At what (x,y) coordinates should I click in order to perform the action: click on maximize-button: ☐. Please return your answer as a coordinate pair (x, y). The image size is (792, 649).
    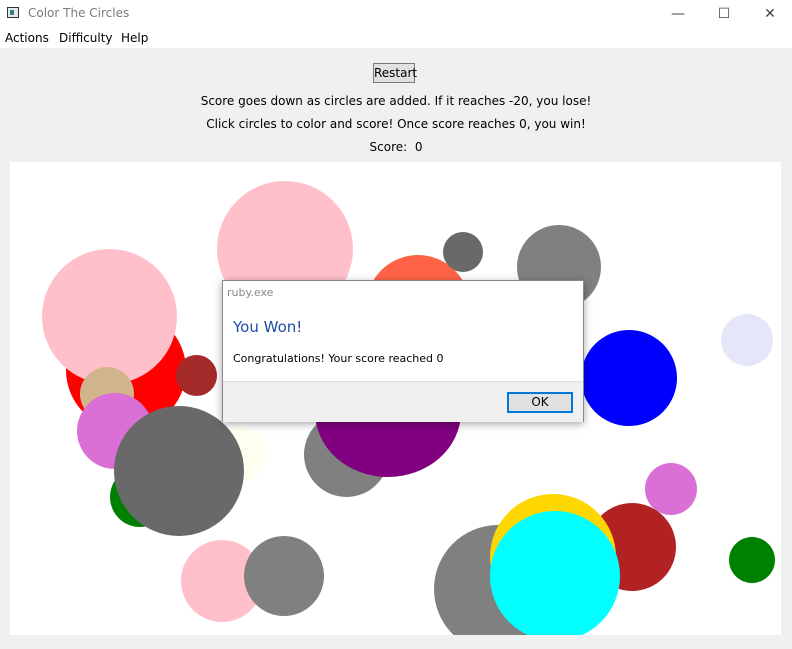
    Looking at the image, I should click on (724, 14).